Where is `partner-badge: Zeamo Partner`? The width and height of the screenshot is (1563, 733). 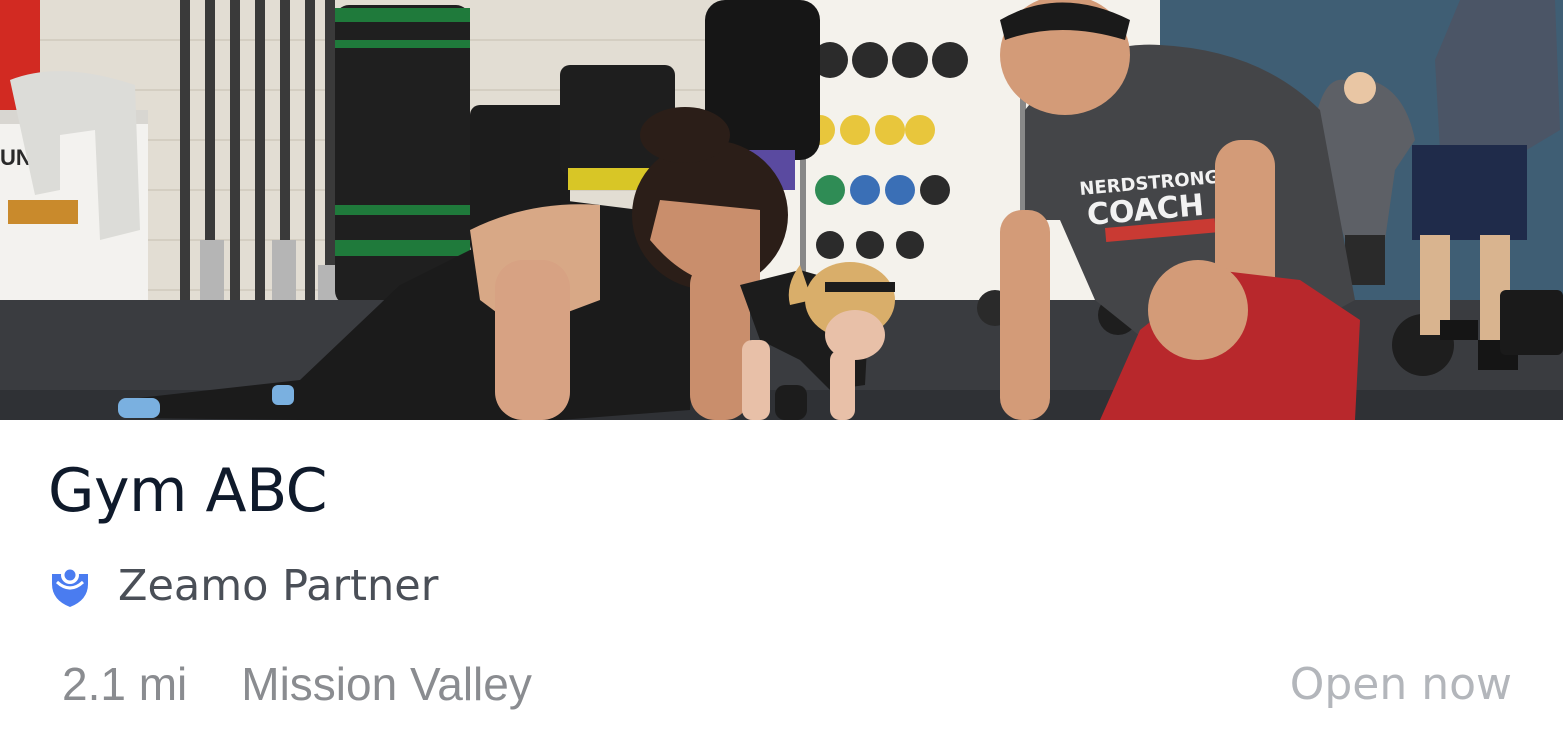
partner-badge: Zeamo Partner is located at coordinates (243, 586).